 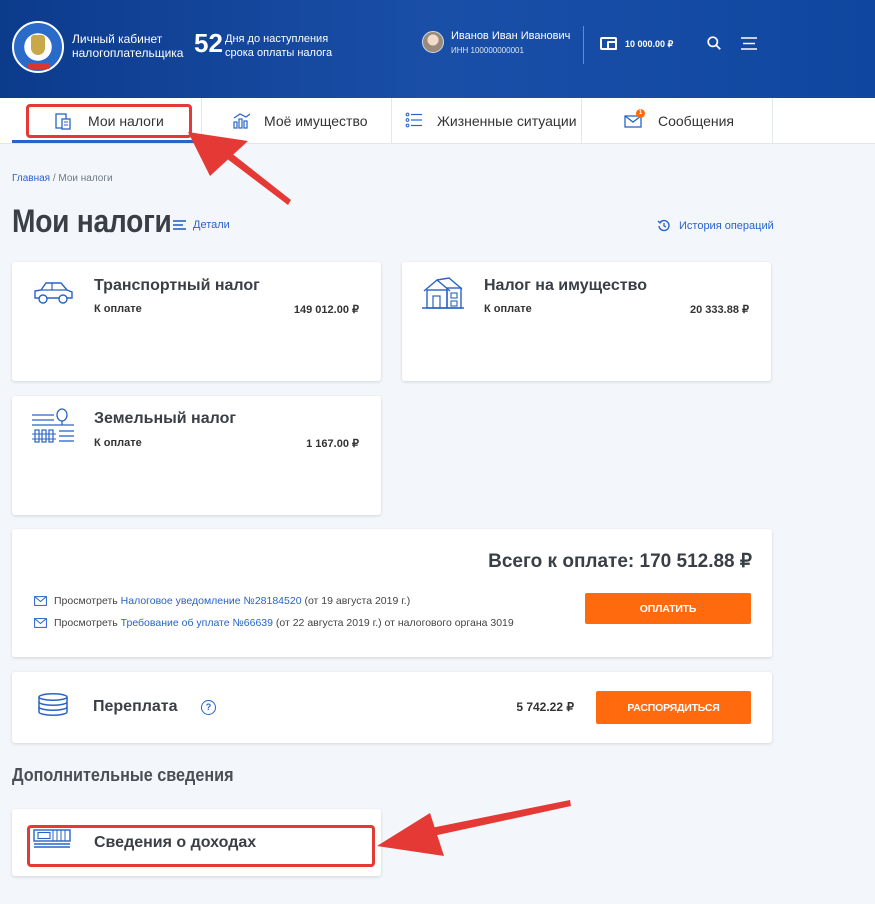 I want to click on details-label: Детали, so click(x=211, y=225).